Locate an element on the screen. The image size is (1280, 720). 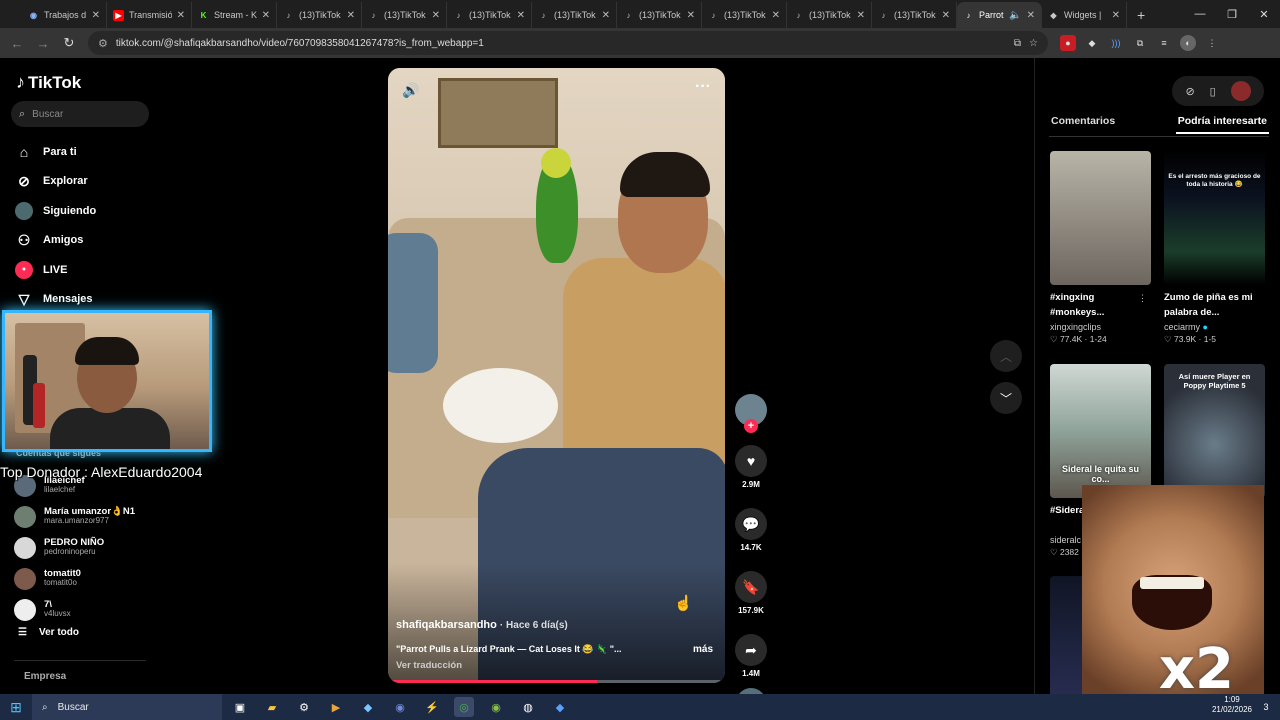
obs-icon: ◍ is located at coordinates (528, 707).